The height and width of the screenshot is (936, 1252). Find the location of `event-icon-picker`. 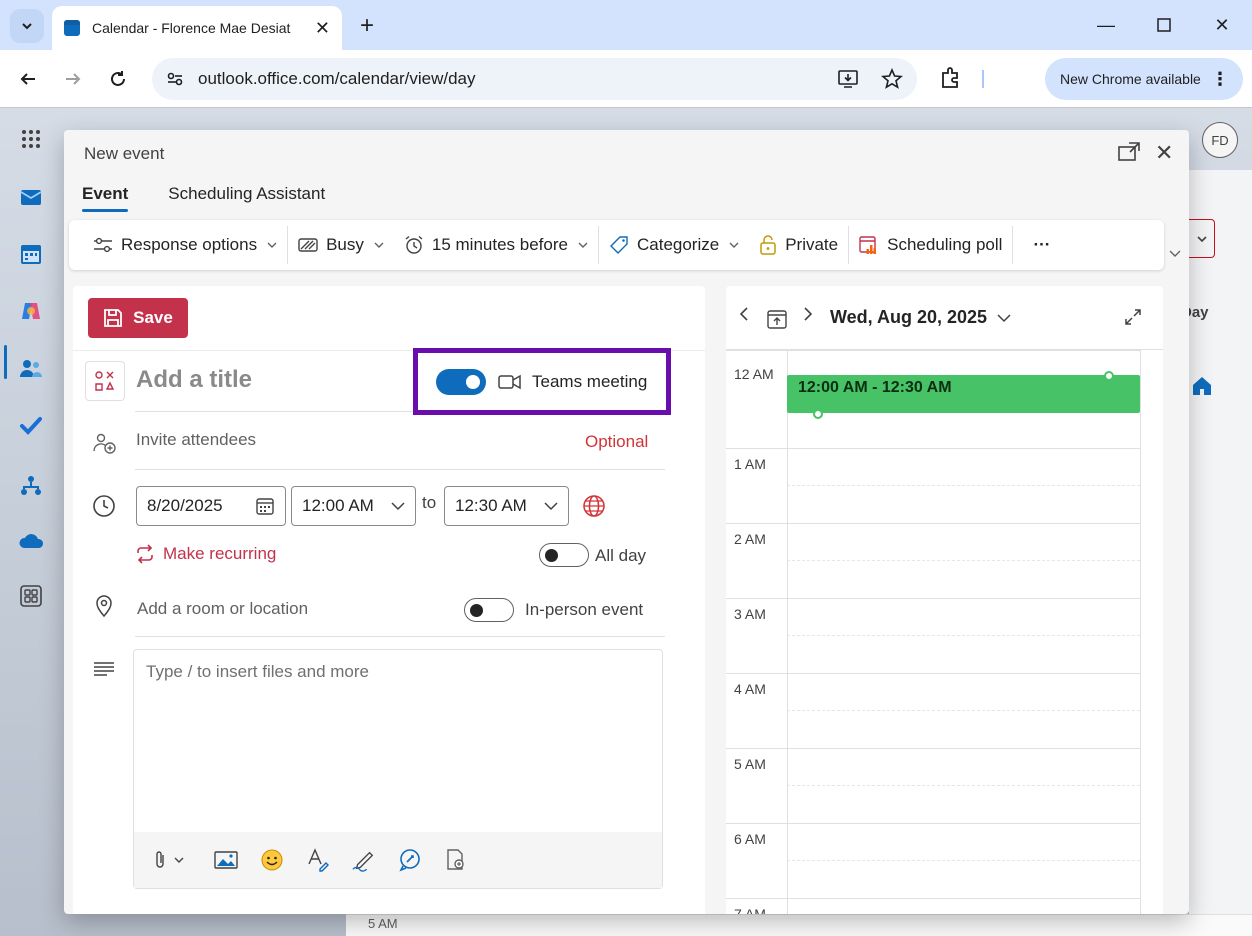

event-icon-picker is located at coordinates (105, 381).